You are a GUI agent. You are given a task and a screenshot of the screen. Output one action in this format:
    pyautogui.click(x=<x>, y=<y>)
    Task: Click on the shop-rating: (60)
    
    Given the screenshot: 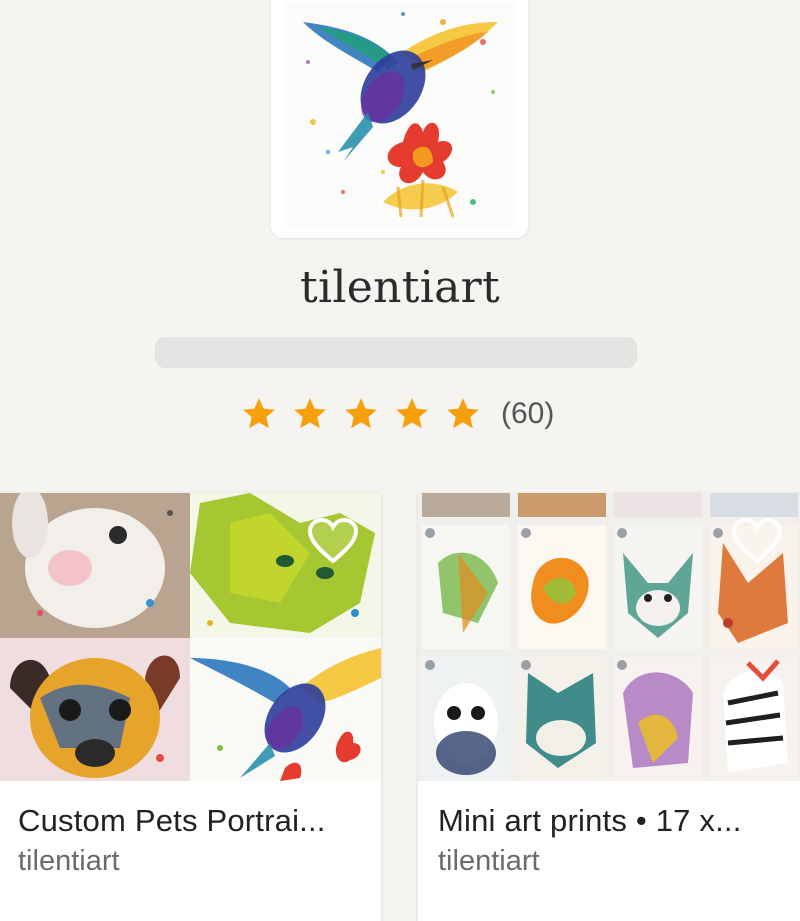 What is the action you would take?
    pyautogui.click(x=397, y=414)
    